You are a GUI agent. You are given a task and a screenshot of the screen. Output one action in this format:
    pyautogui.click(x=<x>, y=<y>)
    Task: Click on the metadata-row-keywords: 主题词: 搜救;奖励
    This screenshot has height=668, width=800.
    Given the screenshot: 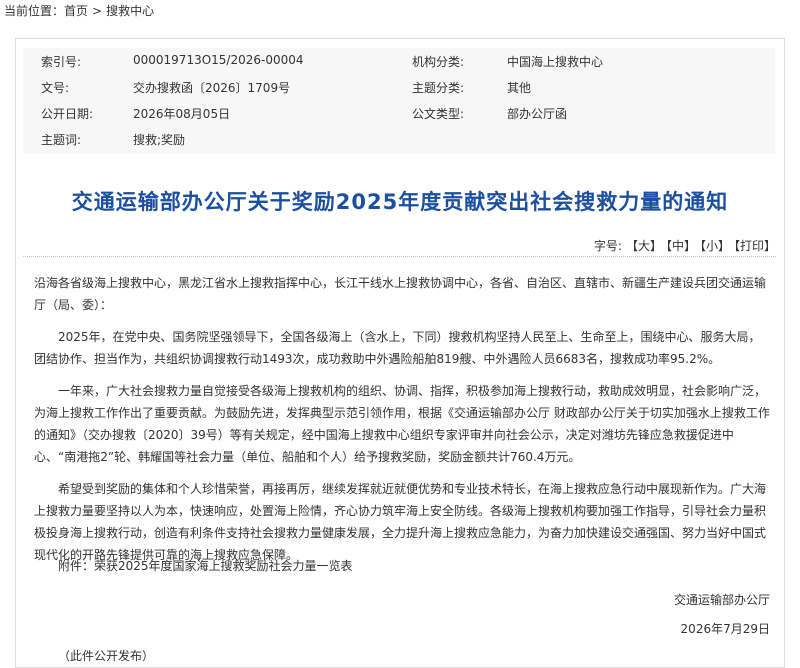 What is the action you would take?
    pyautogui.click(x=399, y=144)
    